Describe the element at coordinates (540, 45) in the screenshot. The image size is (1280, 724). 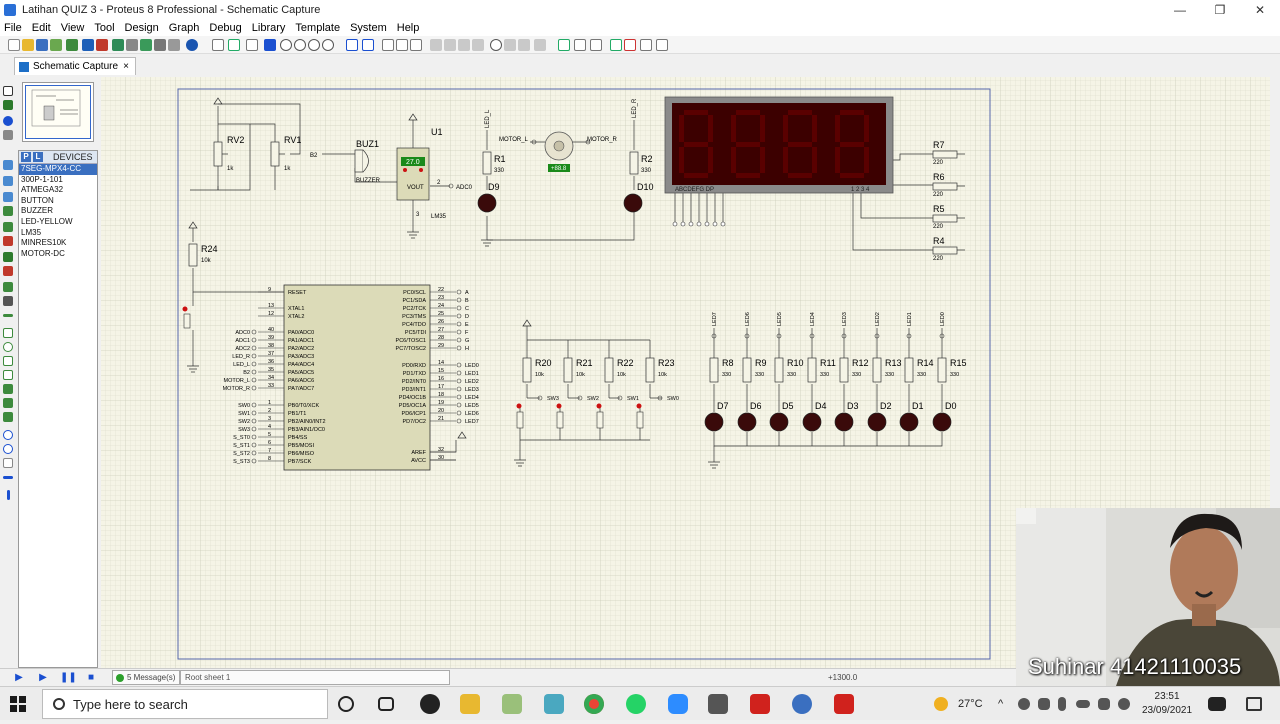
I see `decompose-icon` at that location.